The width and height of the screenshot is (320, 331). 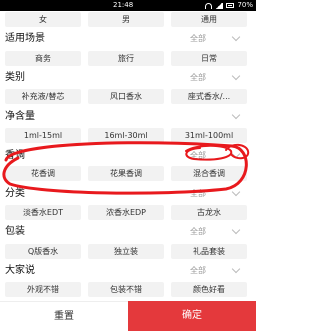 I want to click on status-bar: 21:48 70%, so click(x=128, y=5).